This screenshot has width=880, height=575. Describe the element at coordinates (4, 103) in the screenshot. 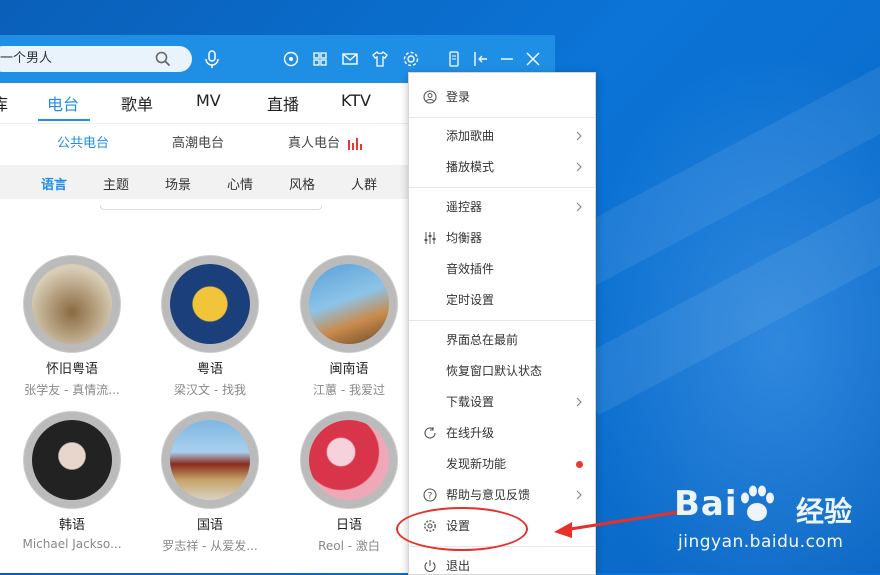

I see `tab-library: 库` at that location.